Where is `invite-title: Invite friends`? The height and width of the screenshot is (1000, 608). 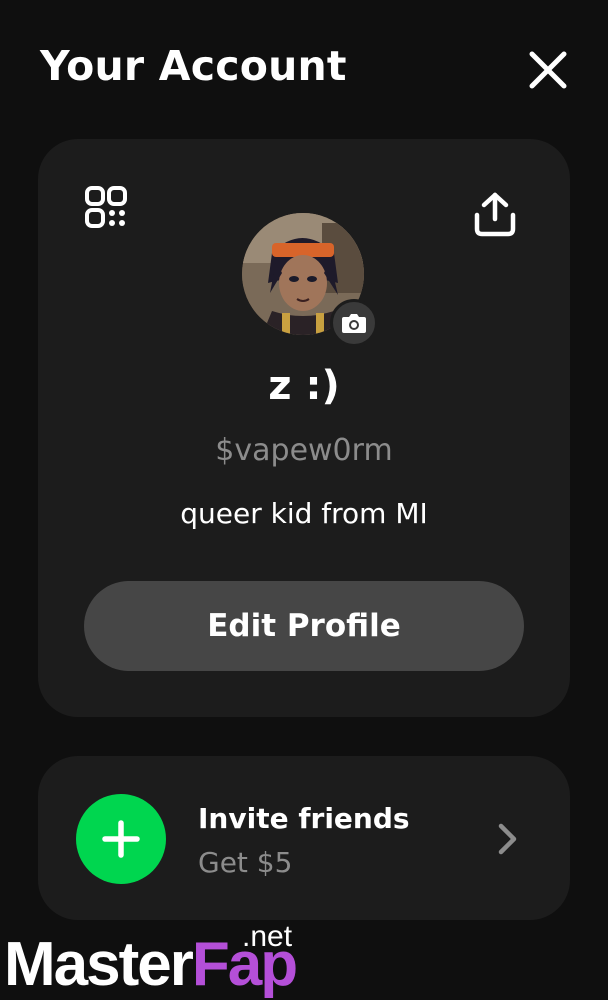 invite-title: Invite friends is located at coordinates (304, 818).